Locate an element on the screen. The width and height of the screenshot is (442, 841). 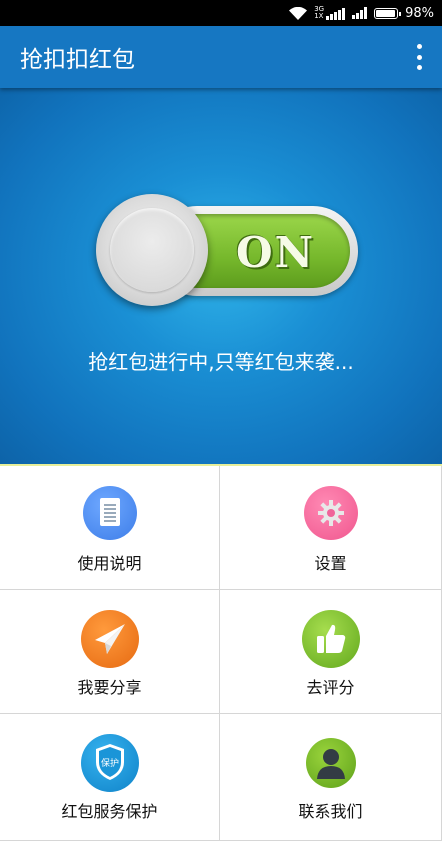
signal-icon: 3G 1X is located at coordinates (330, 12).